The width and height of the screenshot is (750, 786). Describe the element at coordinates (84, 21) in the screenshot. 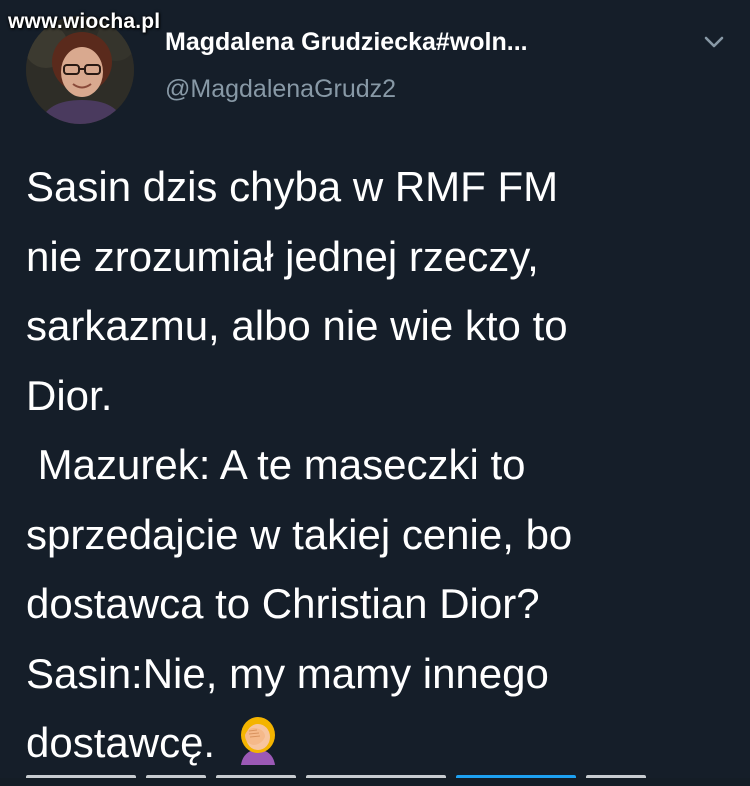

I see `site-watermark: www.wiocha.pl` at that location.